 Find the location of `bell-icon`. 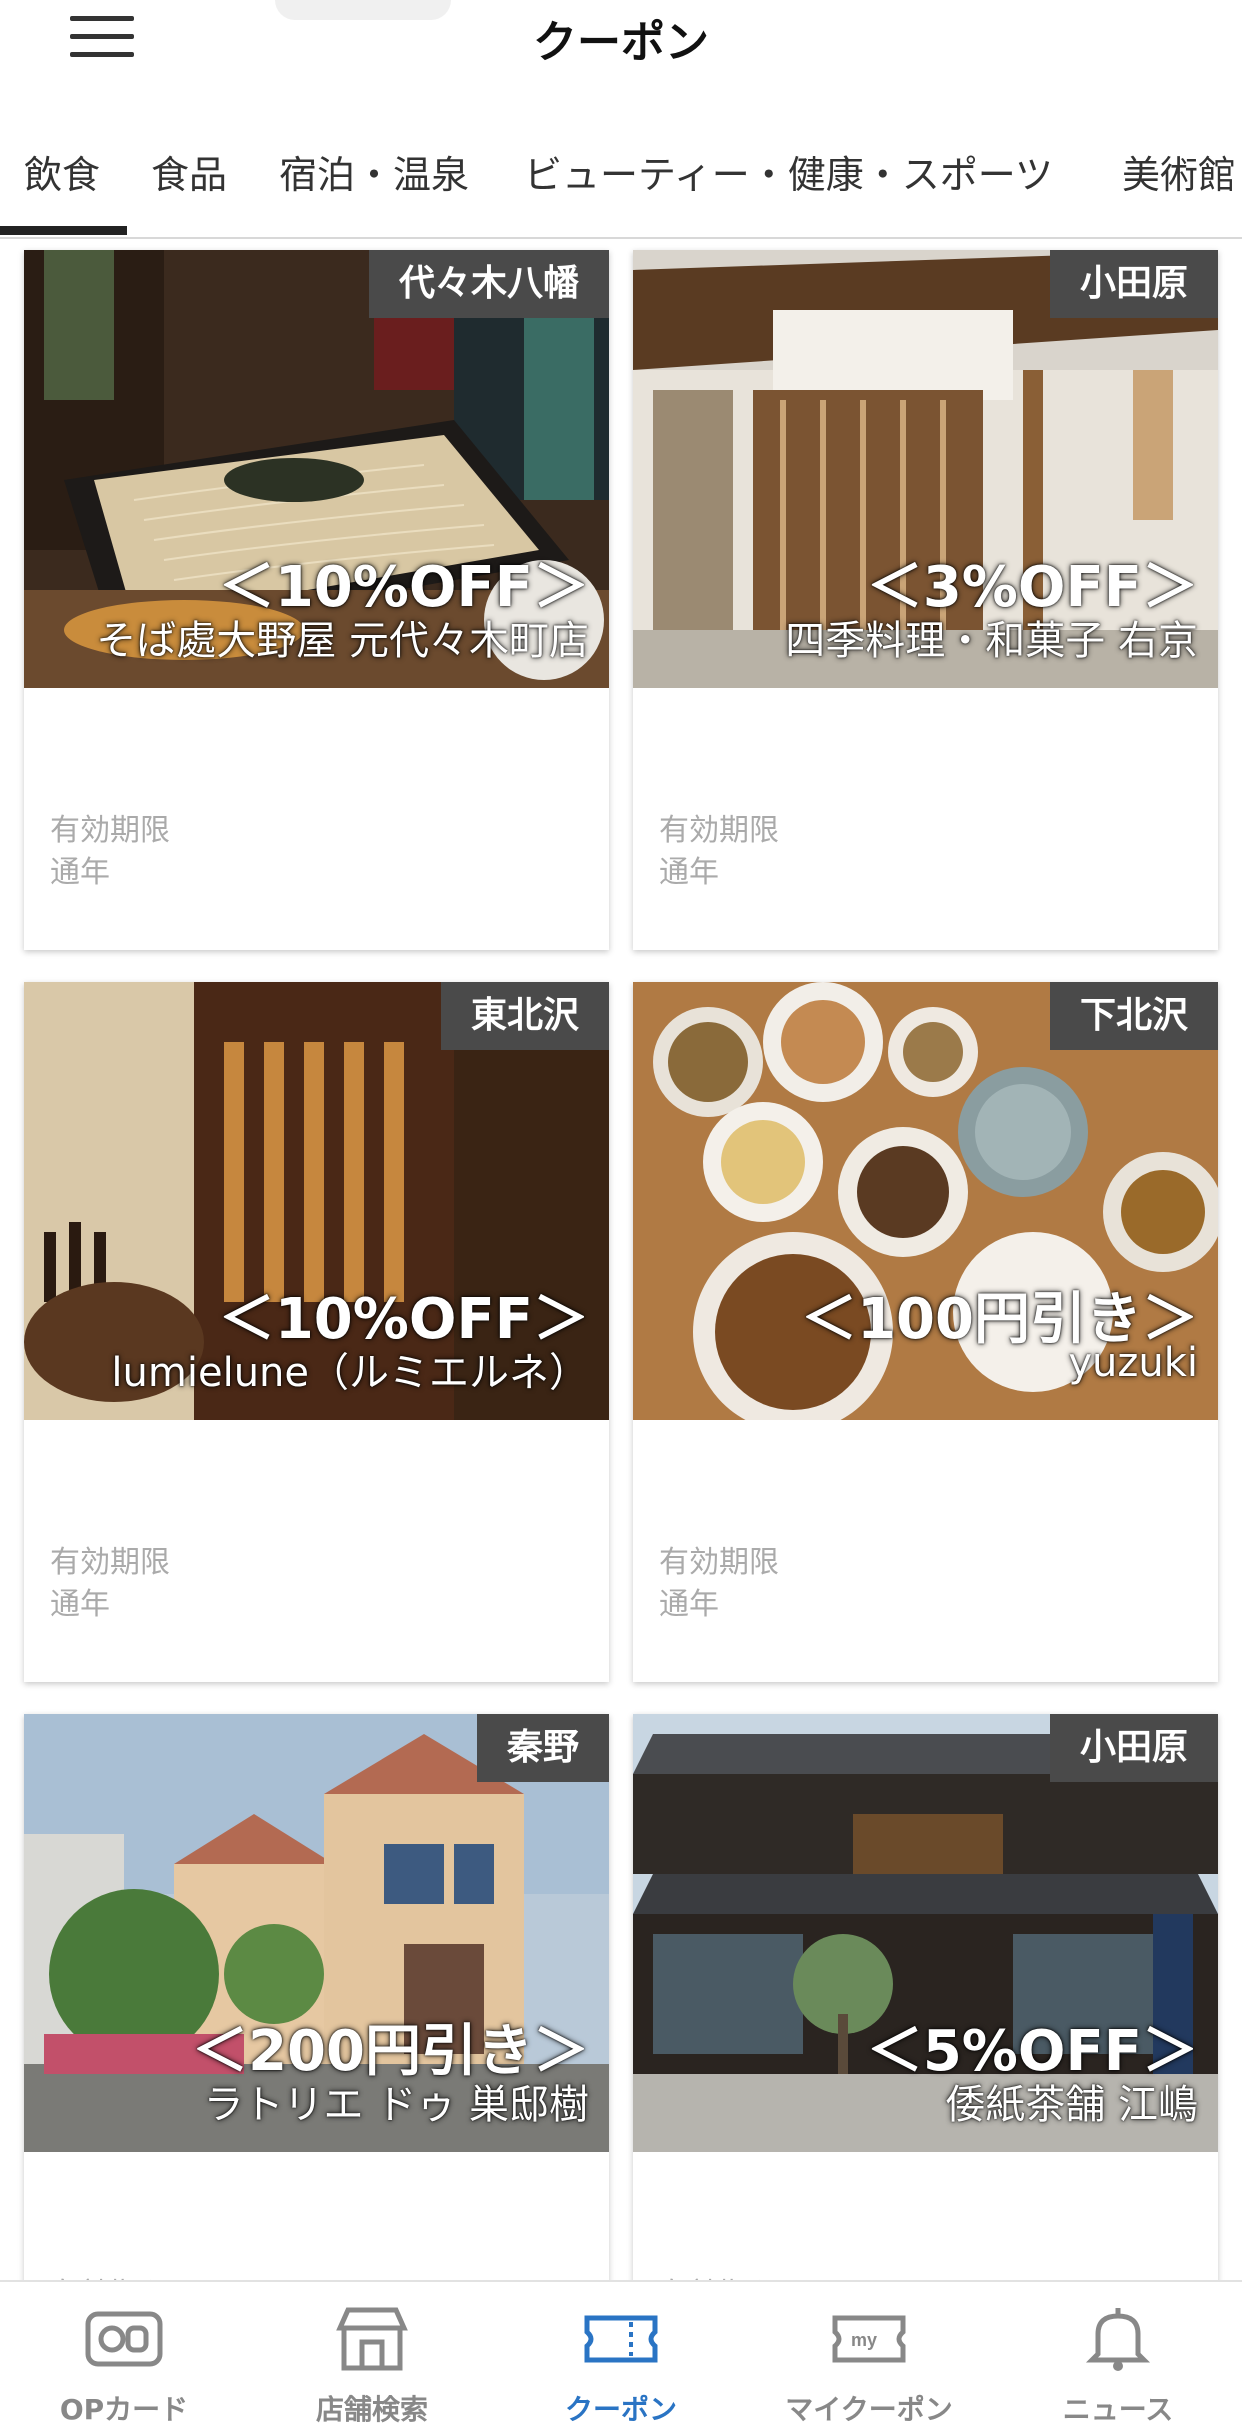

bell-icon is located at coordinates (1118, 2339).